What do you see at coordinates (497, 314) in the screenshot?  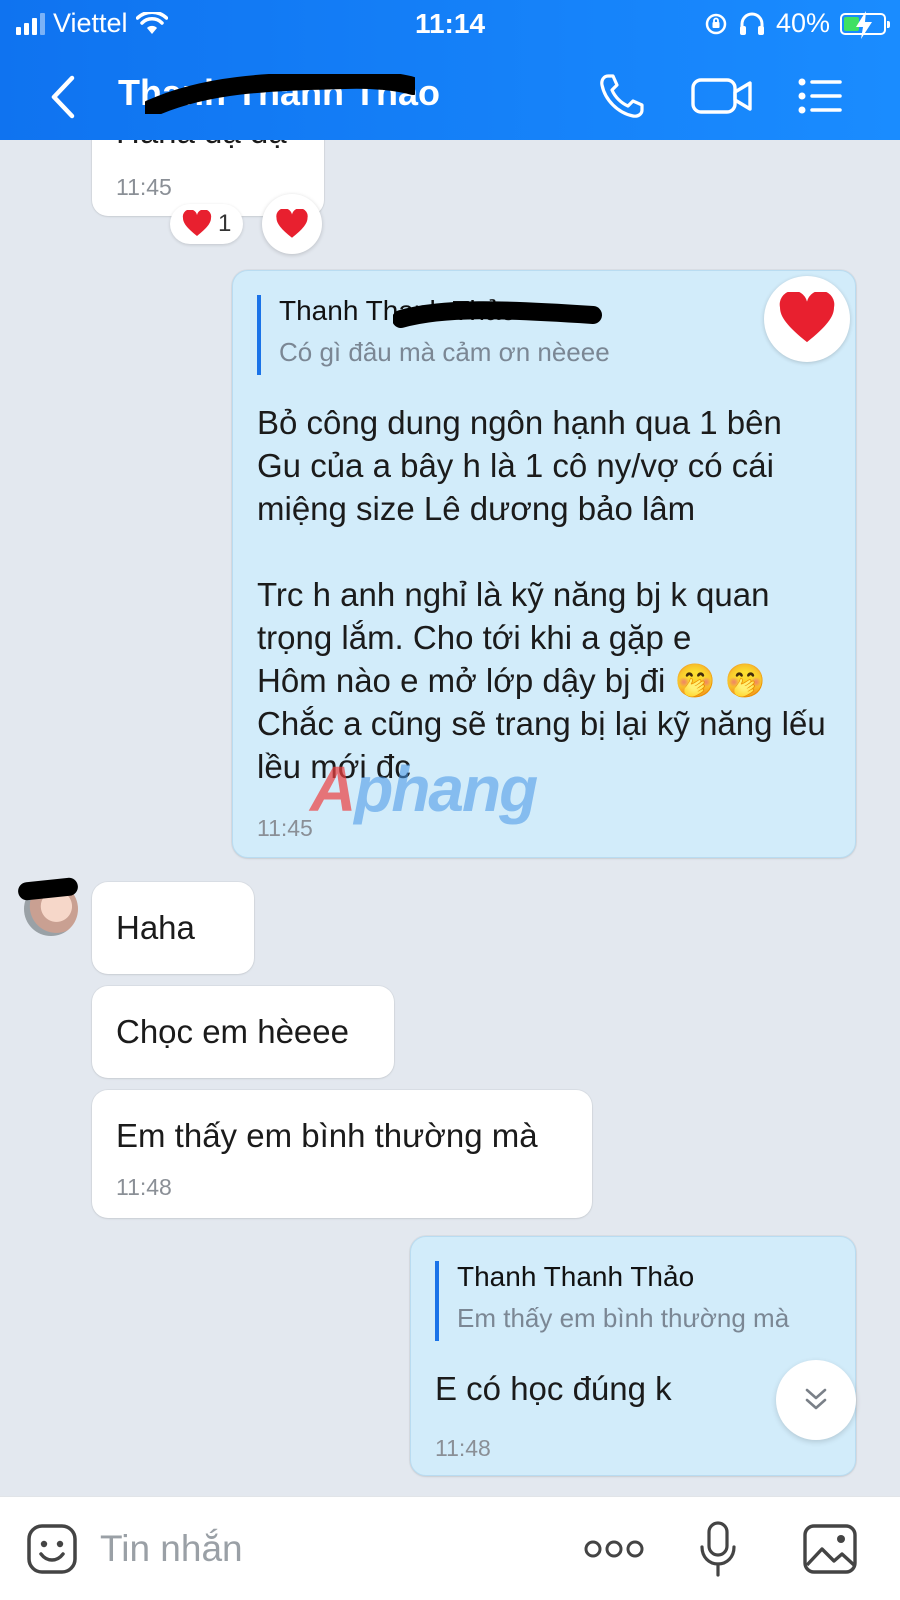 I see `quote-redaction-scribble` at bounding box center [497, 314].